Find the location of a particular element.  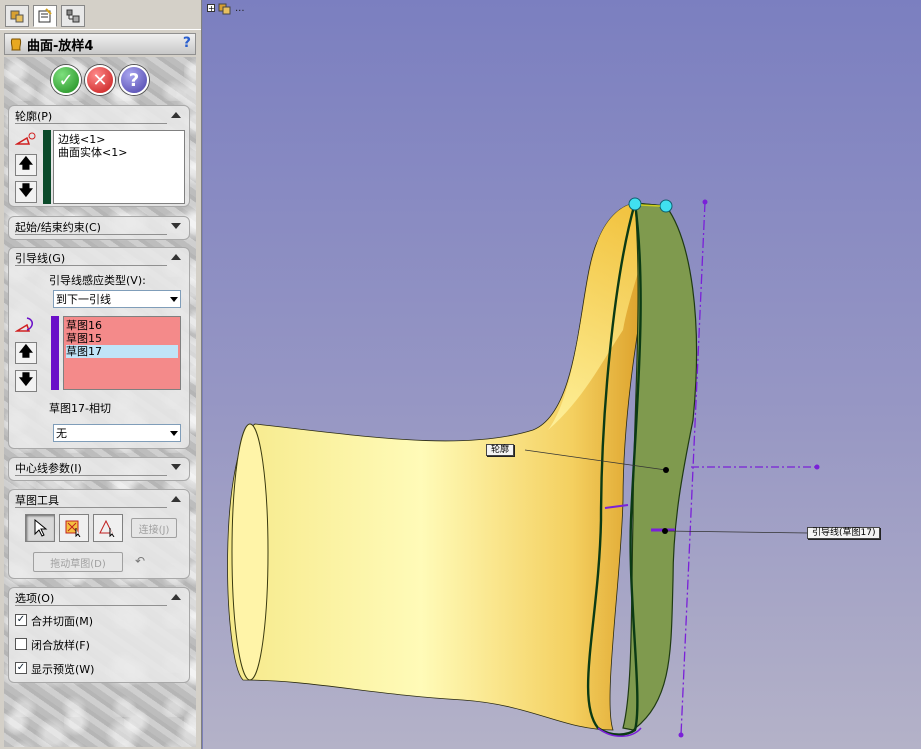

profiles-group: 轮廓(P) 🡅 🡇 边线<1> 曲面实体<1> is located at coordinates (99, 156).